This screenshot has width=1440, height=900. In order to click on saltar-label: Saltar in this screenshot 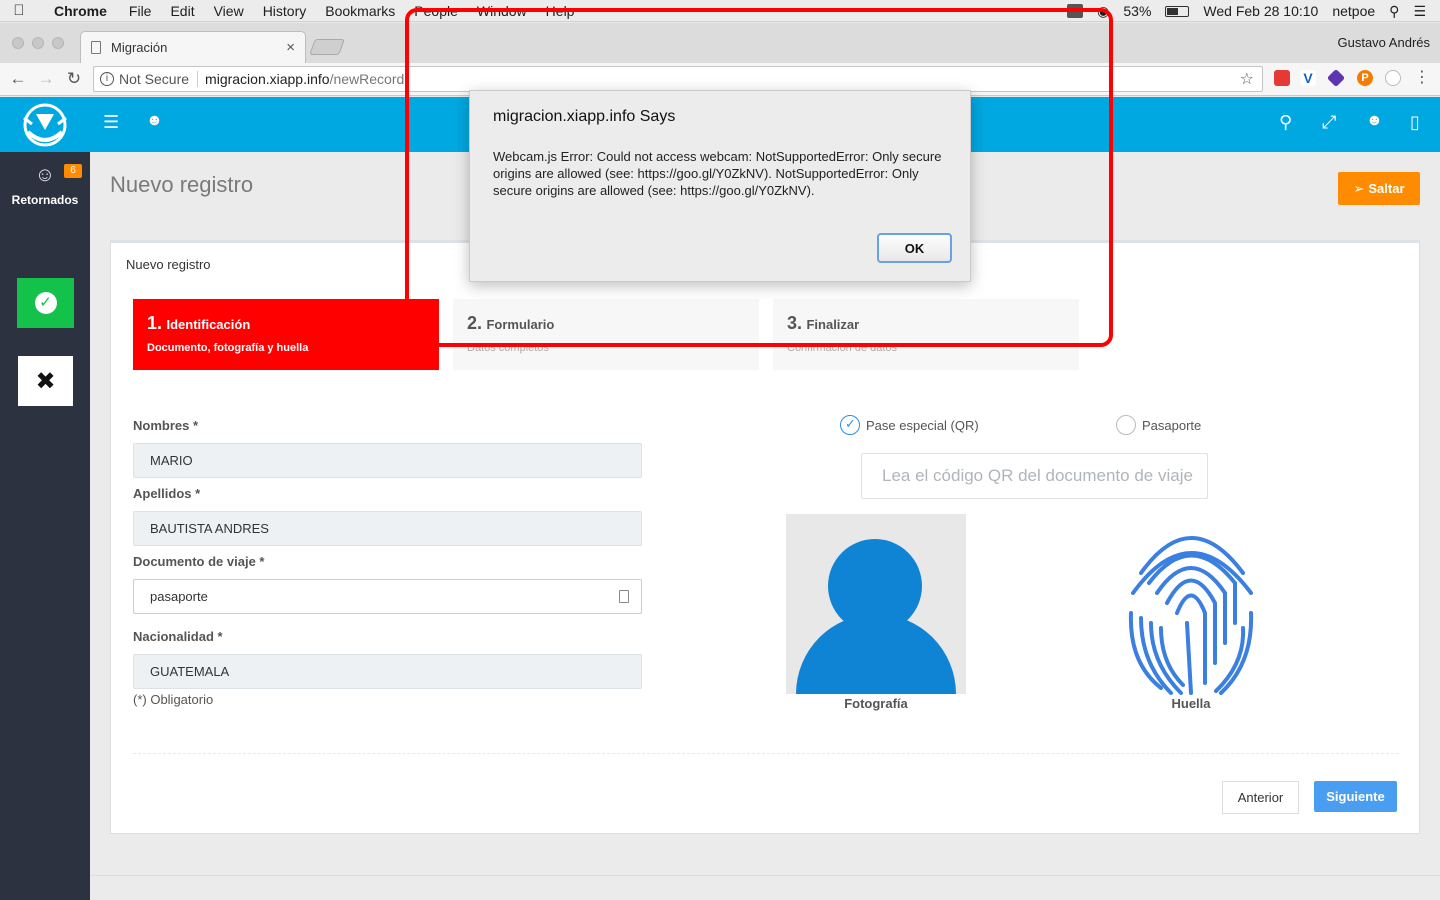, I will do `click(1386, 188)`.